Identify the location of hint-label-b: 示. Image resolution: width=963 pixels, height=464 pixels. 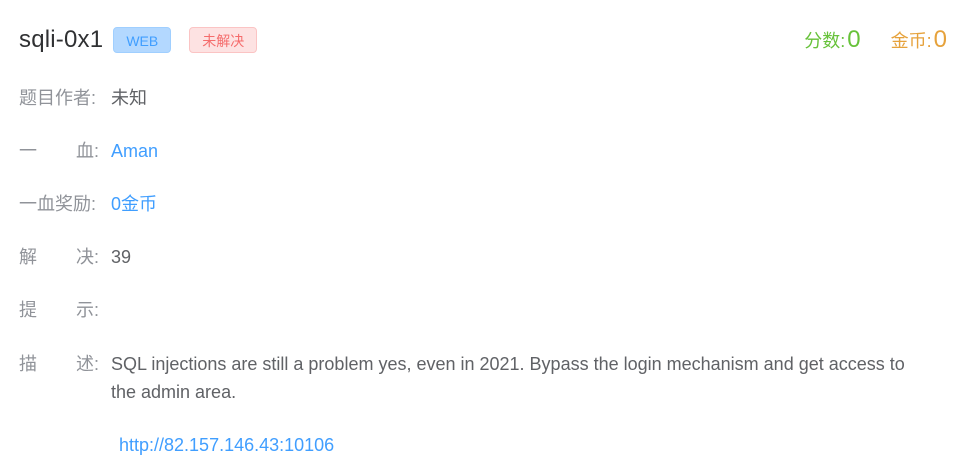
(84, 310).